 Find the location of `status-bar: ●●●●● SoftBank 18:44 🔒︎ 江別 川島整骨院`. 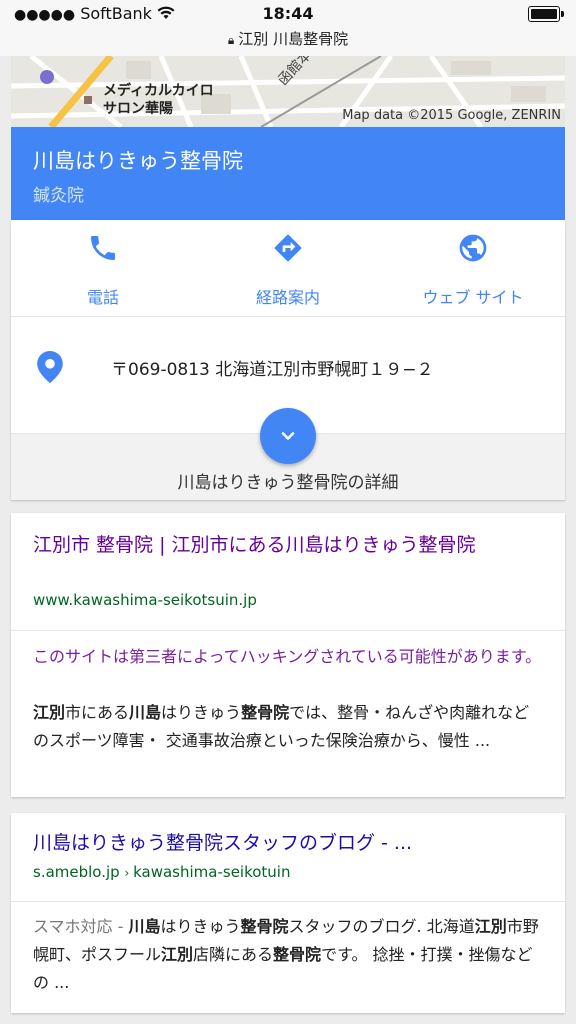

status-bar: ●●●●● SoftBank 18:44 🔒︎ 江別 川島整骨院 is located at coordinates (288, 28).